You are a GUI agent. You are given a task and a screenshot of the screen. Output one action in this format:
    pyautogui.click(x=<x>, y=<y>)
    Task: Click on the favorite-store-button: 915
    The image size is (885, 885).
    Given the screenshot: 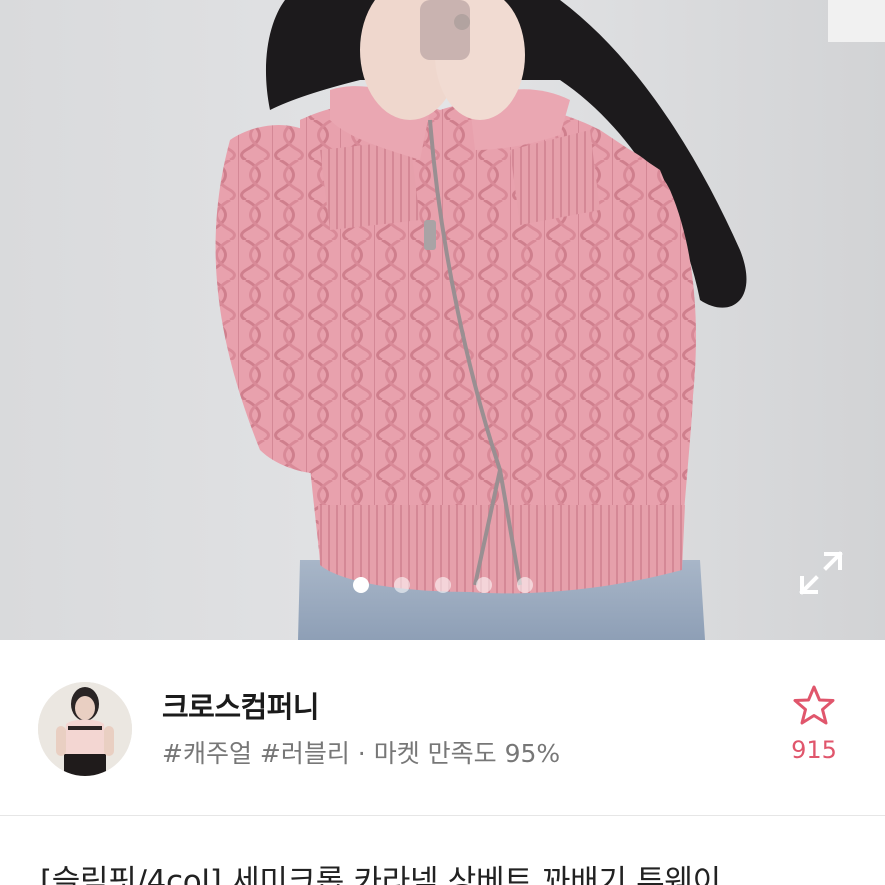 What is the action you would take?
    pyautogui.click(x=814, y=729)
    